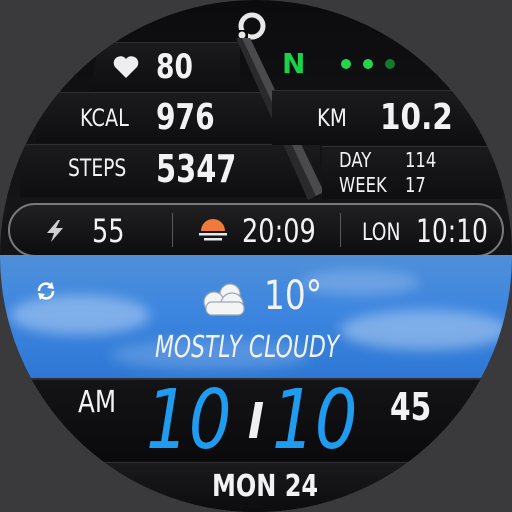  I want to click on heart-icon, so click(126, 67).